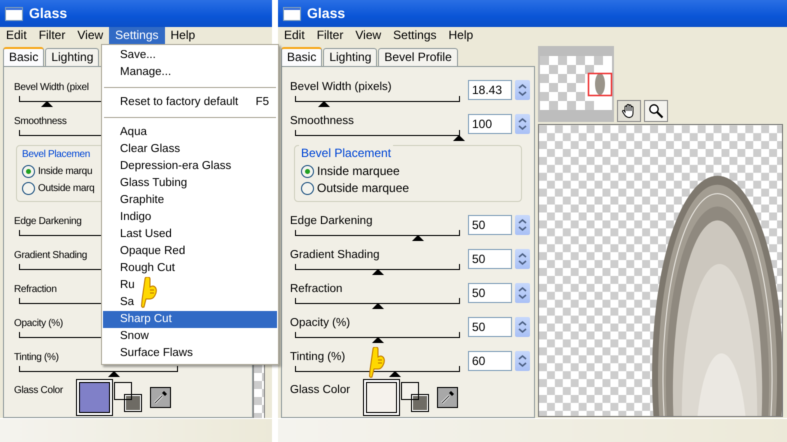  Describe the element at coordinates (190, 149) in the screenshot. I see `menu-item: Clear Glass` at that location.